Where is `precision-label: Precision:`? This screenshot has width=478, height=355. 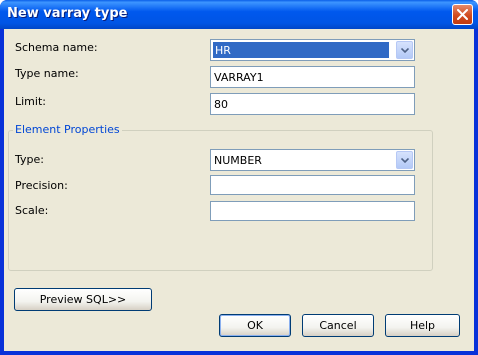 precision-label: Precision: is located at coordinates (41, 185).